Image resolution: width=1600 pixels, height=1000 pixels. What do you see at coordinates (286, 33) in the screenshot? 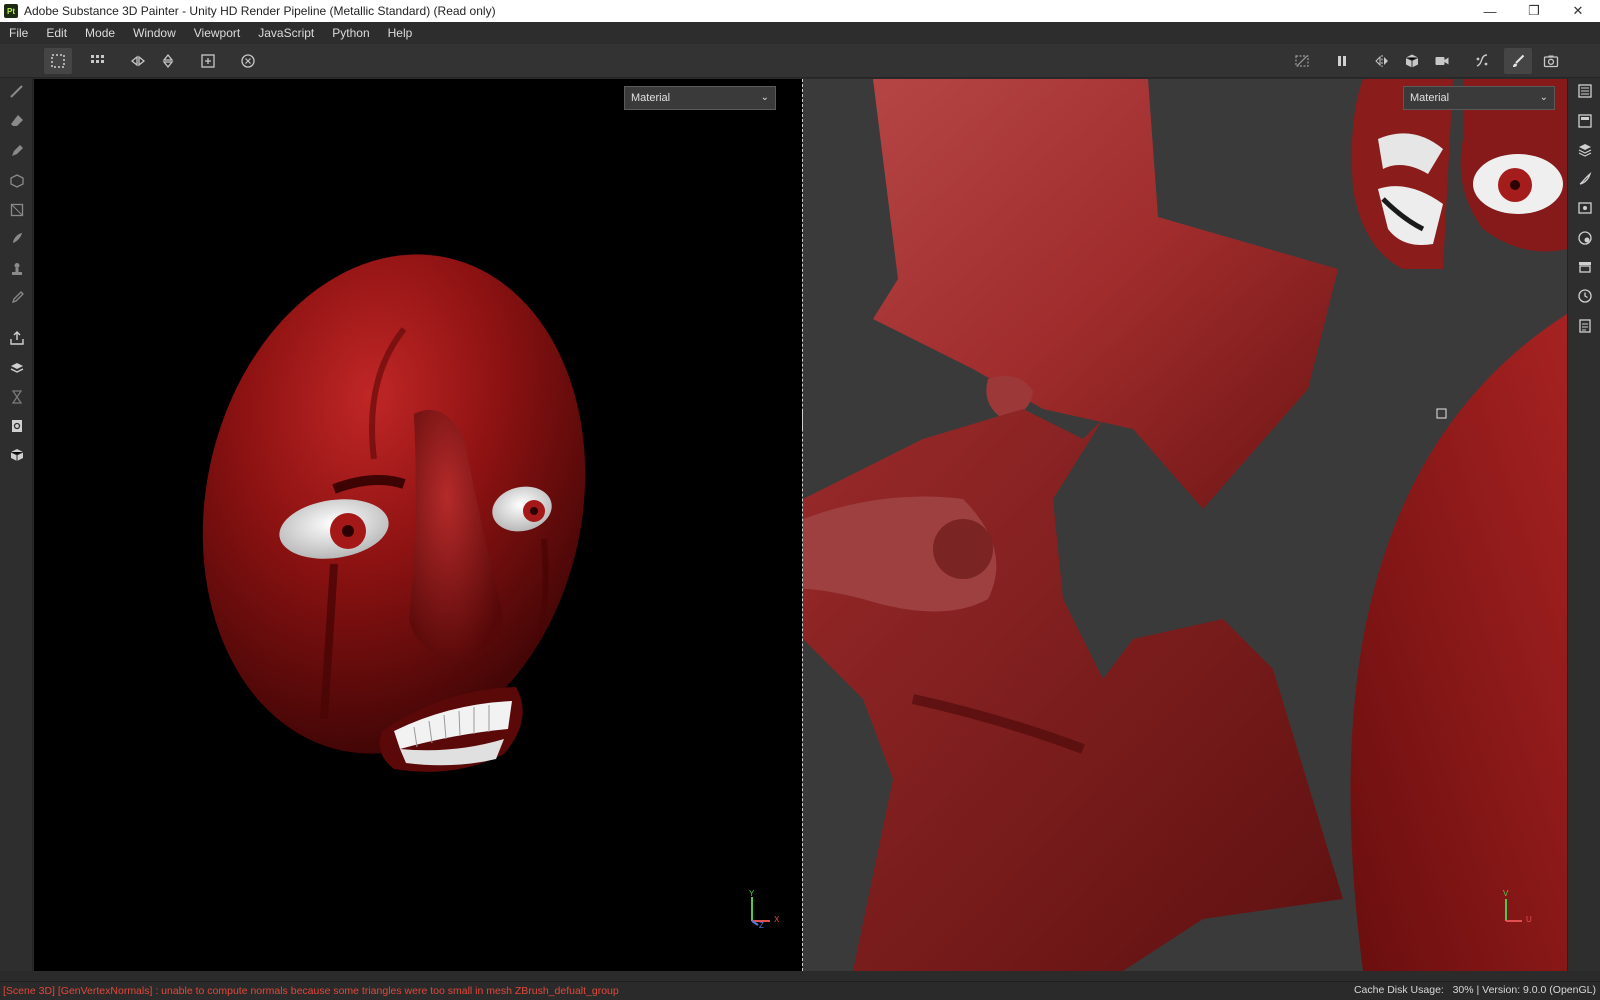
I see `menu-javascript: JavaScript` at bounding box center [286, 33].